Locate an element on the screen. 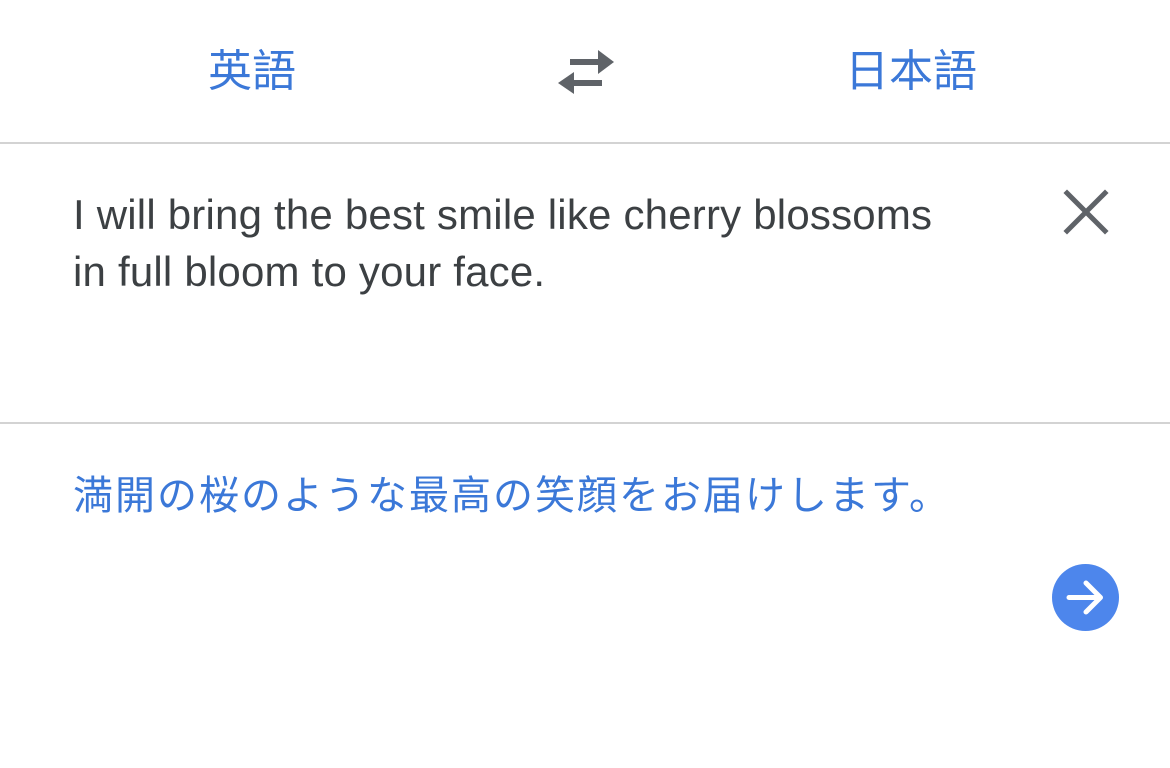 The height and width of the screenshot is (768, 1170). arrow-right-icon is located at coordinates (1084, 597).